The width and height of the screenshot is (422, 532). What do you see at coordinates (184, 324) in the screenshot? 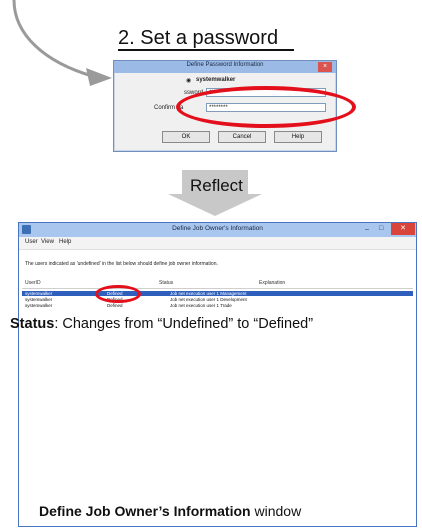
I see `status-caption-text: : Changes from “Undefined” to “Defined”` at bounding box center [184, 324].